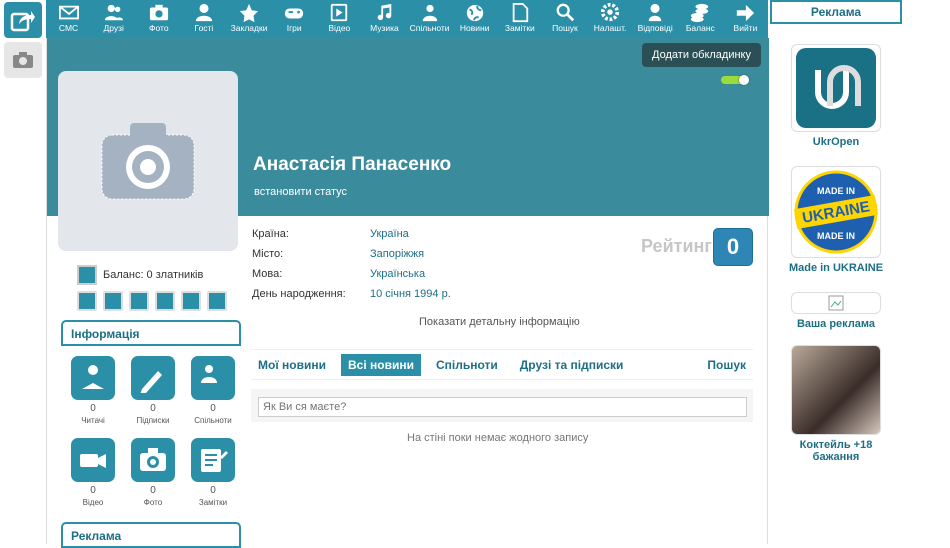 This screenshot has width=950, height=548. I want to click on ad-made-in-ukraine: MADE IN UKRAINE MADE IN Made in UKRAINE, so click(836, 220).